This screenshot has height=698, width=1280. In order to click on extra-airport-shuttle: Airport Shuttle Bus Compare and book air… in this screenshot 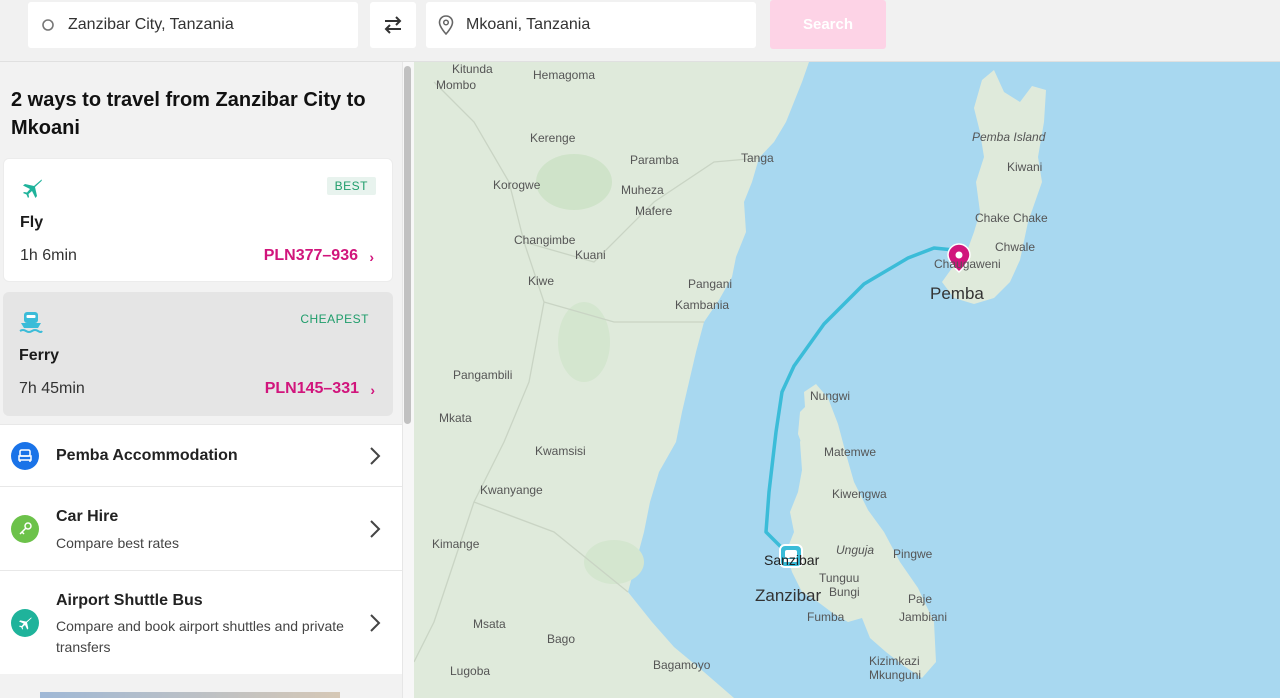, I will do `click(201, 622)`.